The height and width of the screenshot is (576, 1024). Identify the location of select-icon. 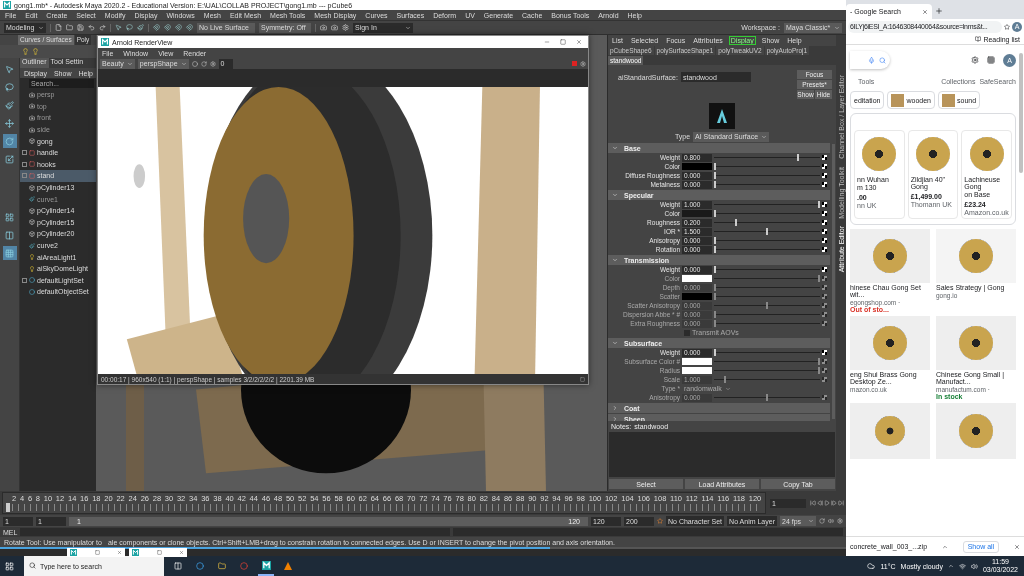
(118, 27).